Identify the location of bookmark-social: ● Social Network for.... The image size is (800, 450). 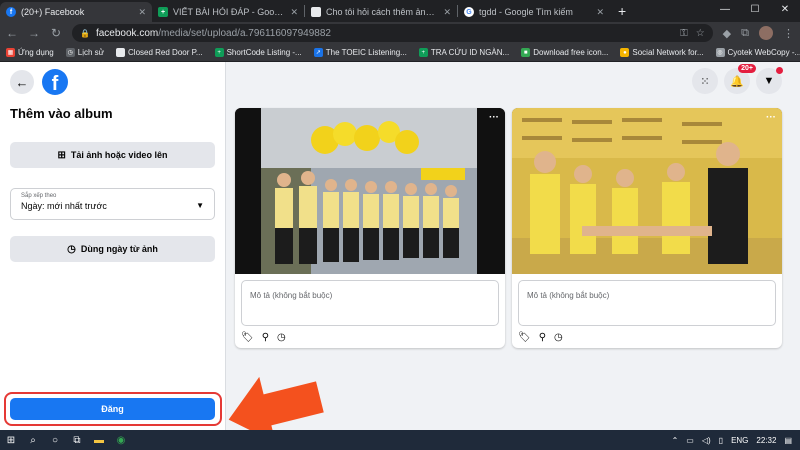
(662, 52).